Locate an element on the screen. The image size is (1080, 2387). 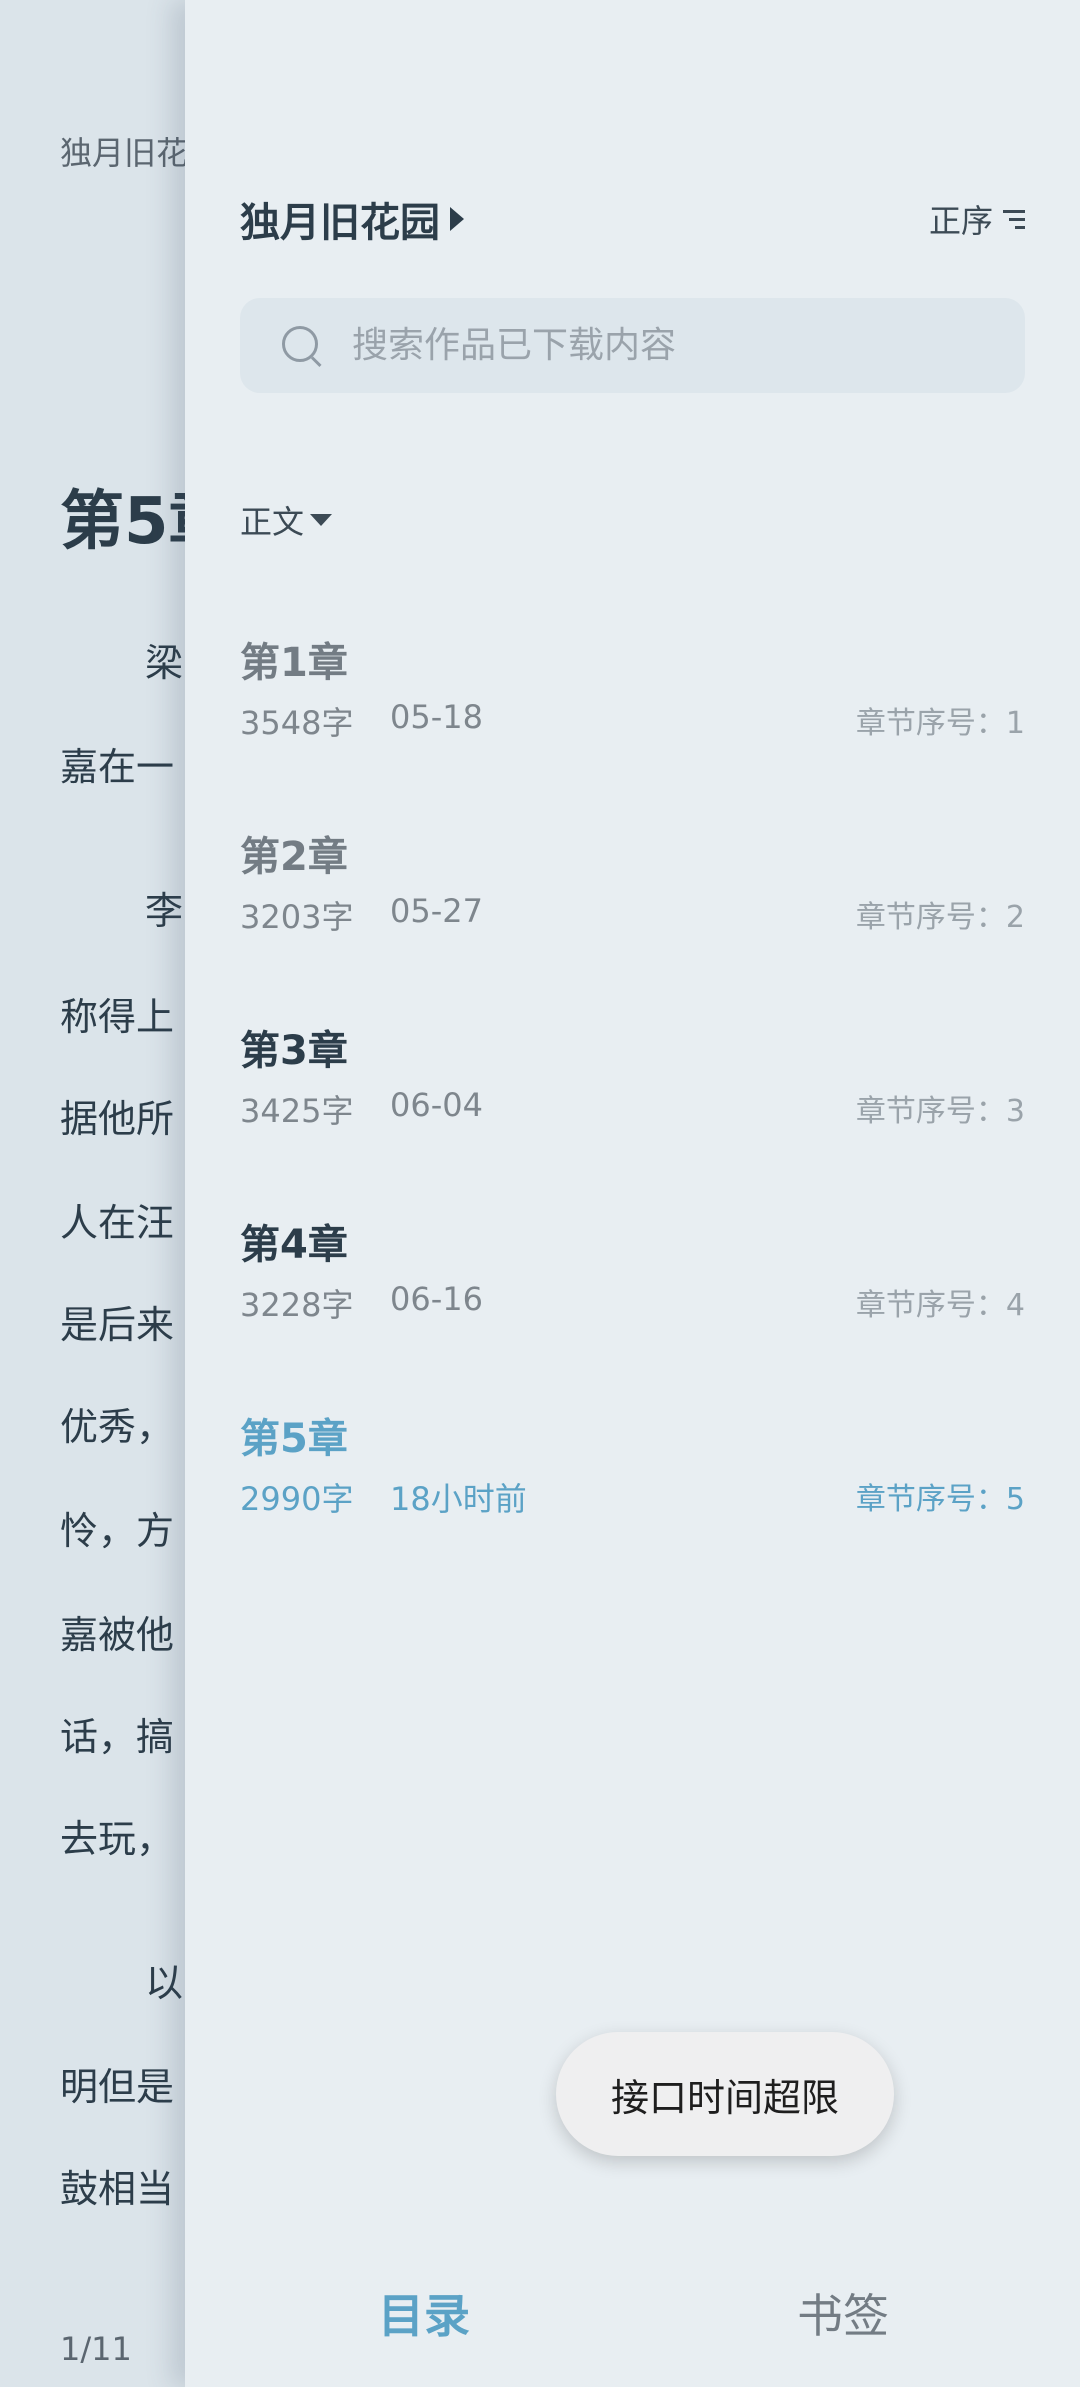
chapter-item: 第5章 2990字 18小时前 章节序号：5 is located at coordinates (632, 1491).